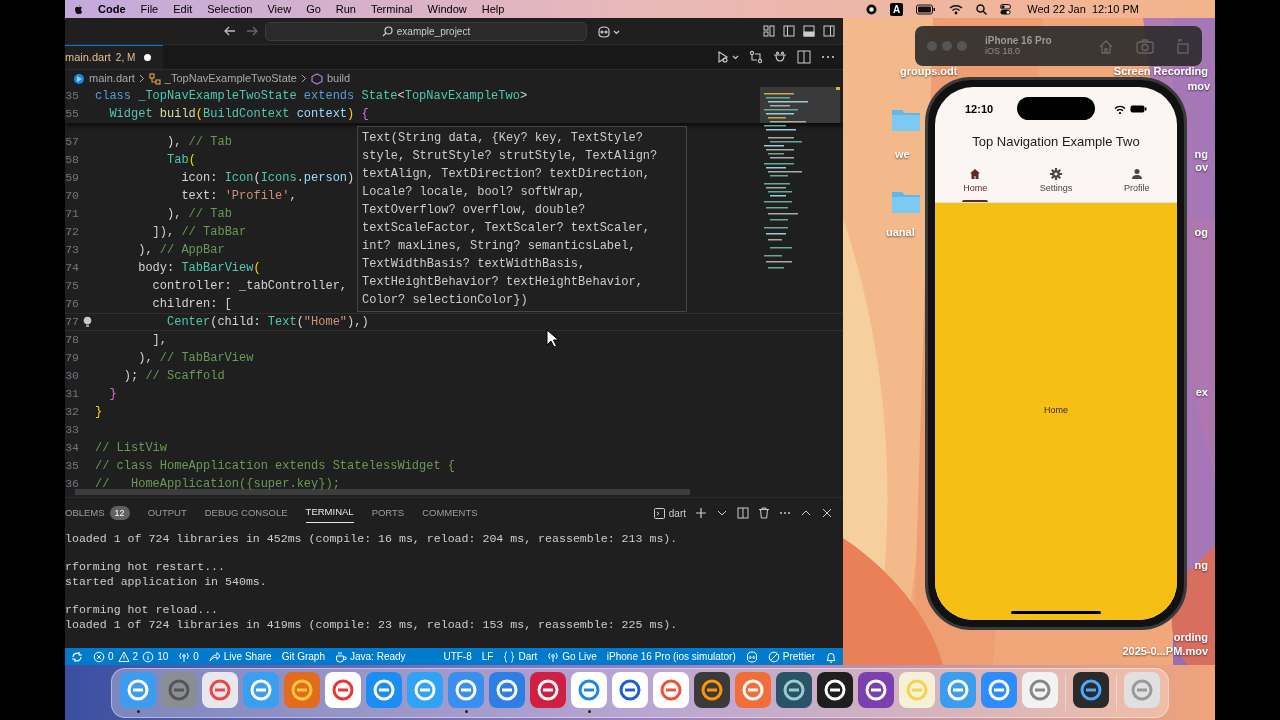 This screenshot has width=1280, height=720. Describe the element at coordinates (370, 656) in the screenshot. I see `status-bar-item: Java: Ready` at that location.